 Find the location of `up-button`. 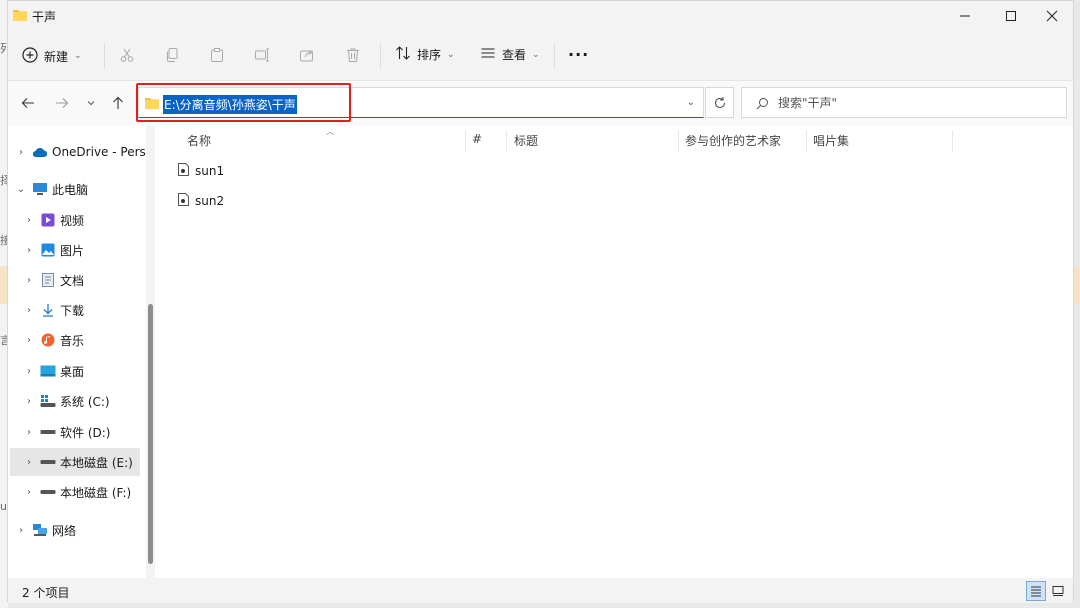

up-button is located at coordinates (118, 103).